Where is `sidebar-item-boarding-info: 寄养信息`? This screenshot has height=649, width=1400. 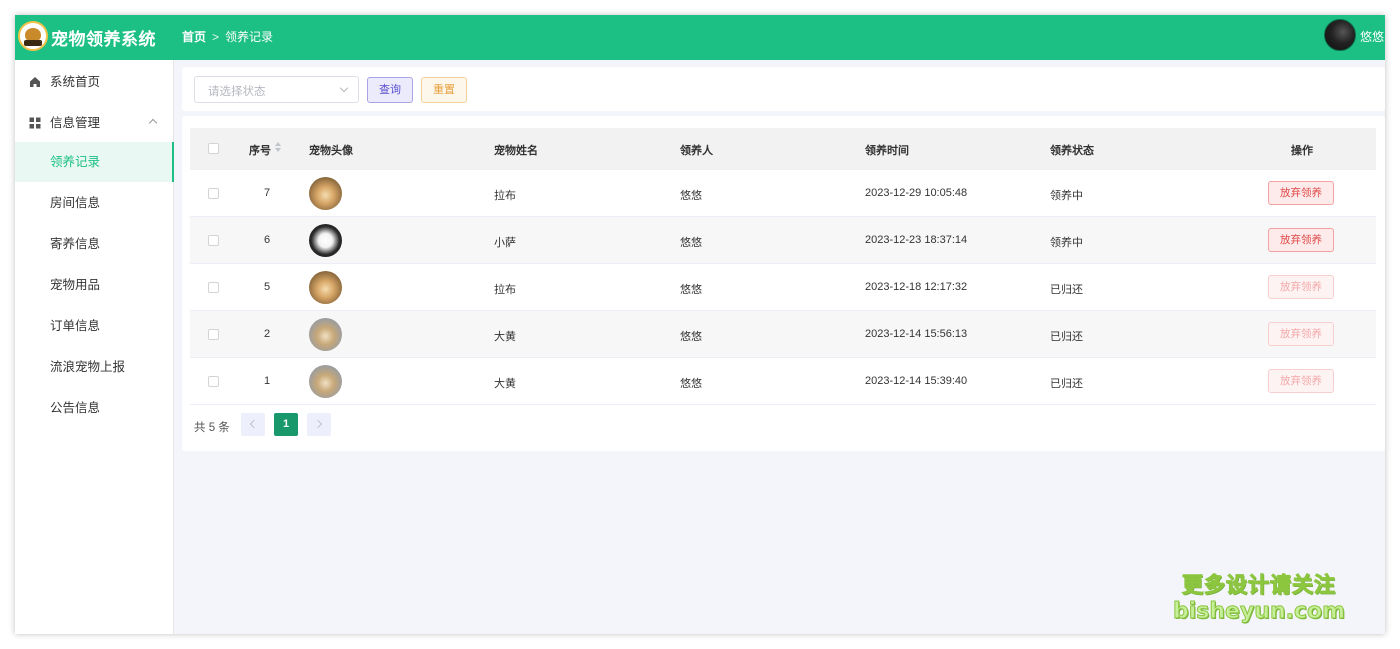
sidebar-item-boarding-info: 寄养信息 is located at coordinates (94, 244).